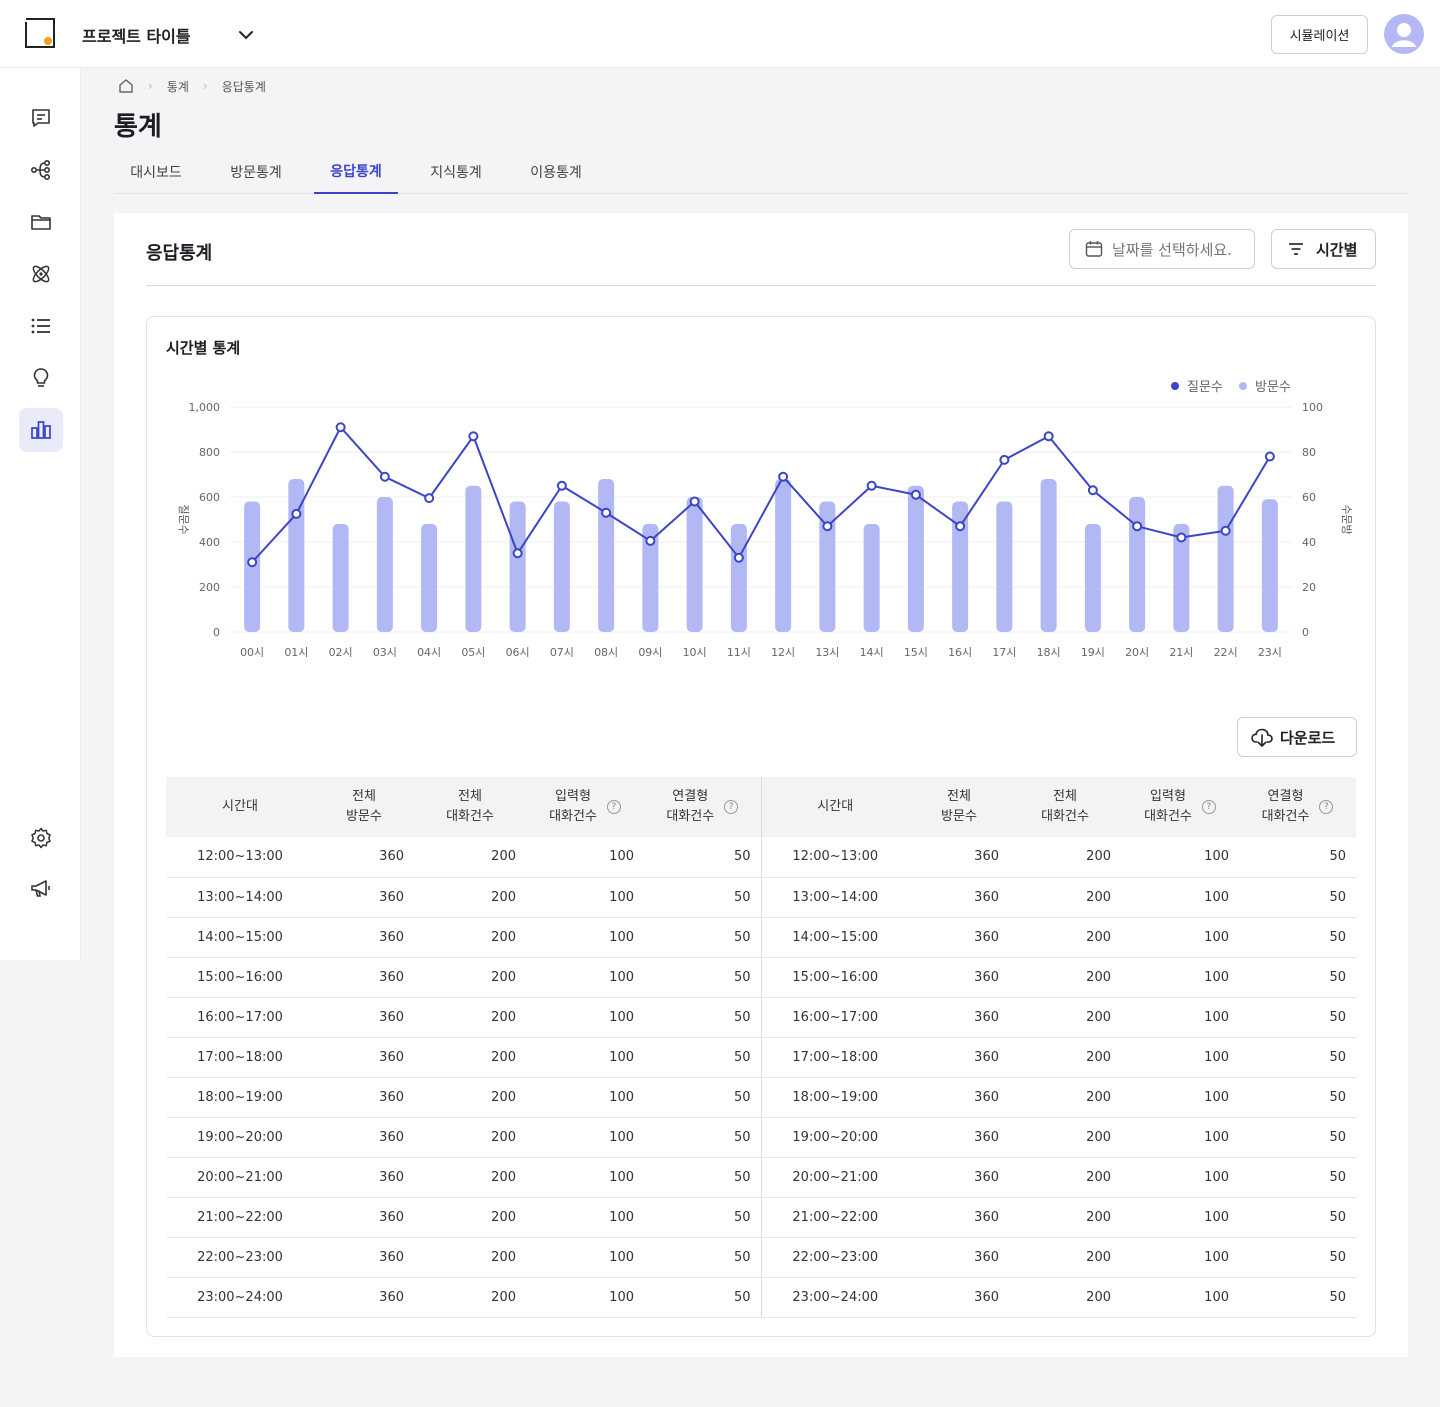 Image resolution: width=1440 pixels, height=1407 pixels. I want to click on download-button: 다운로드, so click(1297, 737).